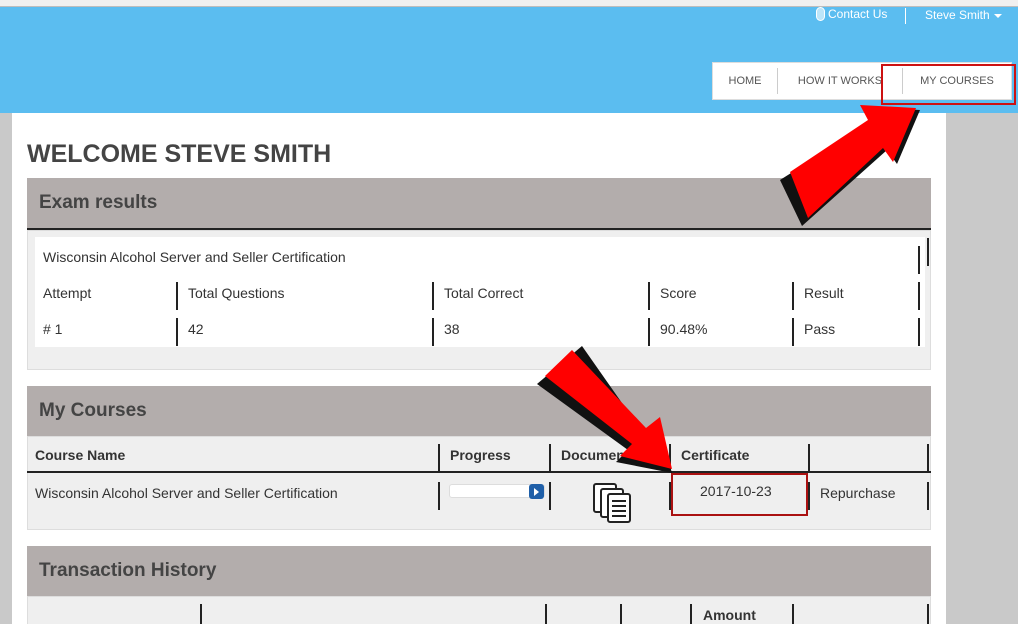 This screenshot has height=624, width=1018. I want to click on exam-col-attempt: Attempt, so click(67, 293).